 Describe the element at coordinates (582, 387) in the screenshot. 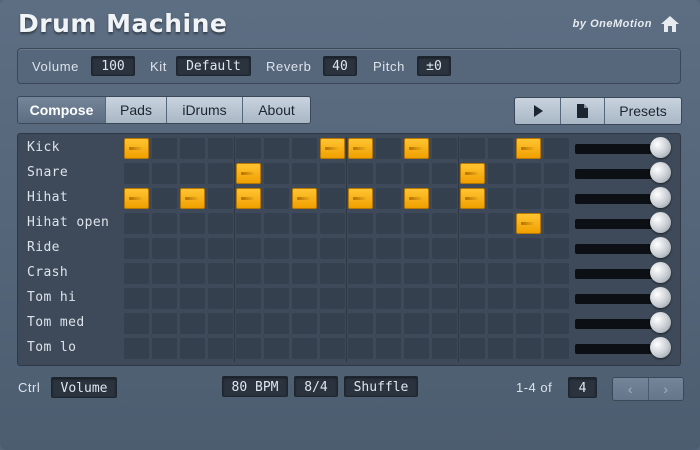

I see `page-count: 4` at that location.